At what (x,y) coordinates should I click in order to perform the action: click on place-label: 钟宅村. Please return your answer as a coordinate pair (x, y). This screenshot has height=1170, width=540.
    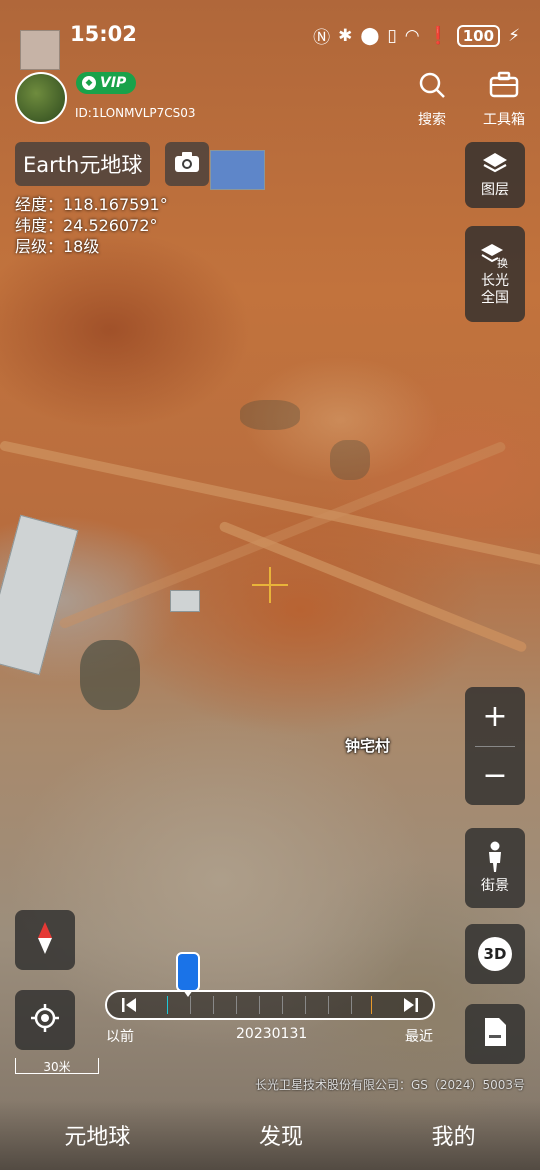
    Looking at the image, I should click on (367, 745).